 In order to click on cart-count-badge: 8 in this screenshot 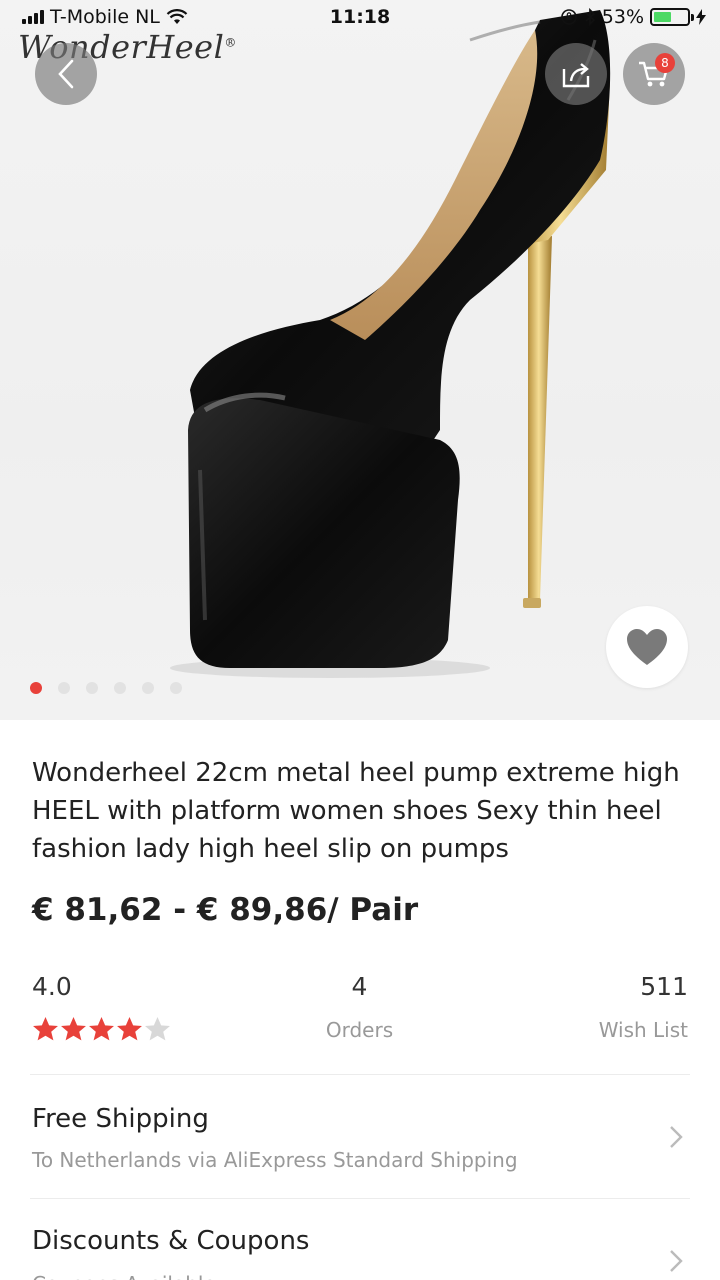, I will do `click(665, 63)`.